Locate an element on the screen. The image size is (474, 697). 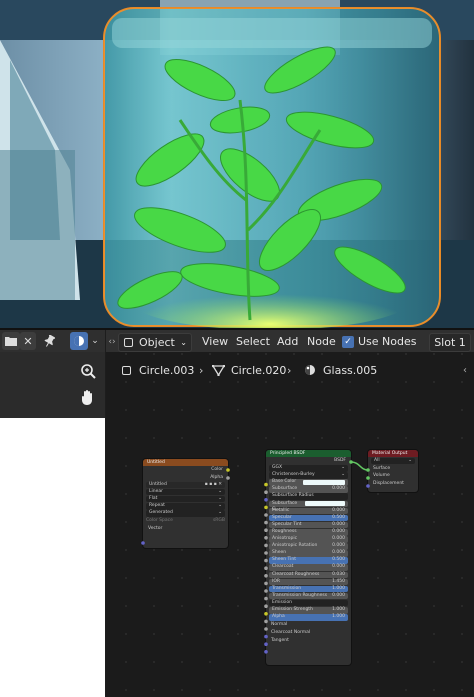
bsdf-input-clearcoat-normal: Clearcoat Normal is located at coordinates (308, 633).